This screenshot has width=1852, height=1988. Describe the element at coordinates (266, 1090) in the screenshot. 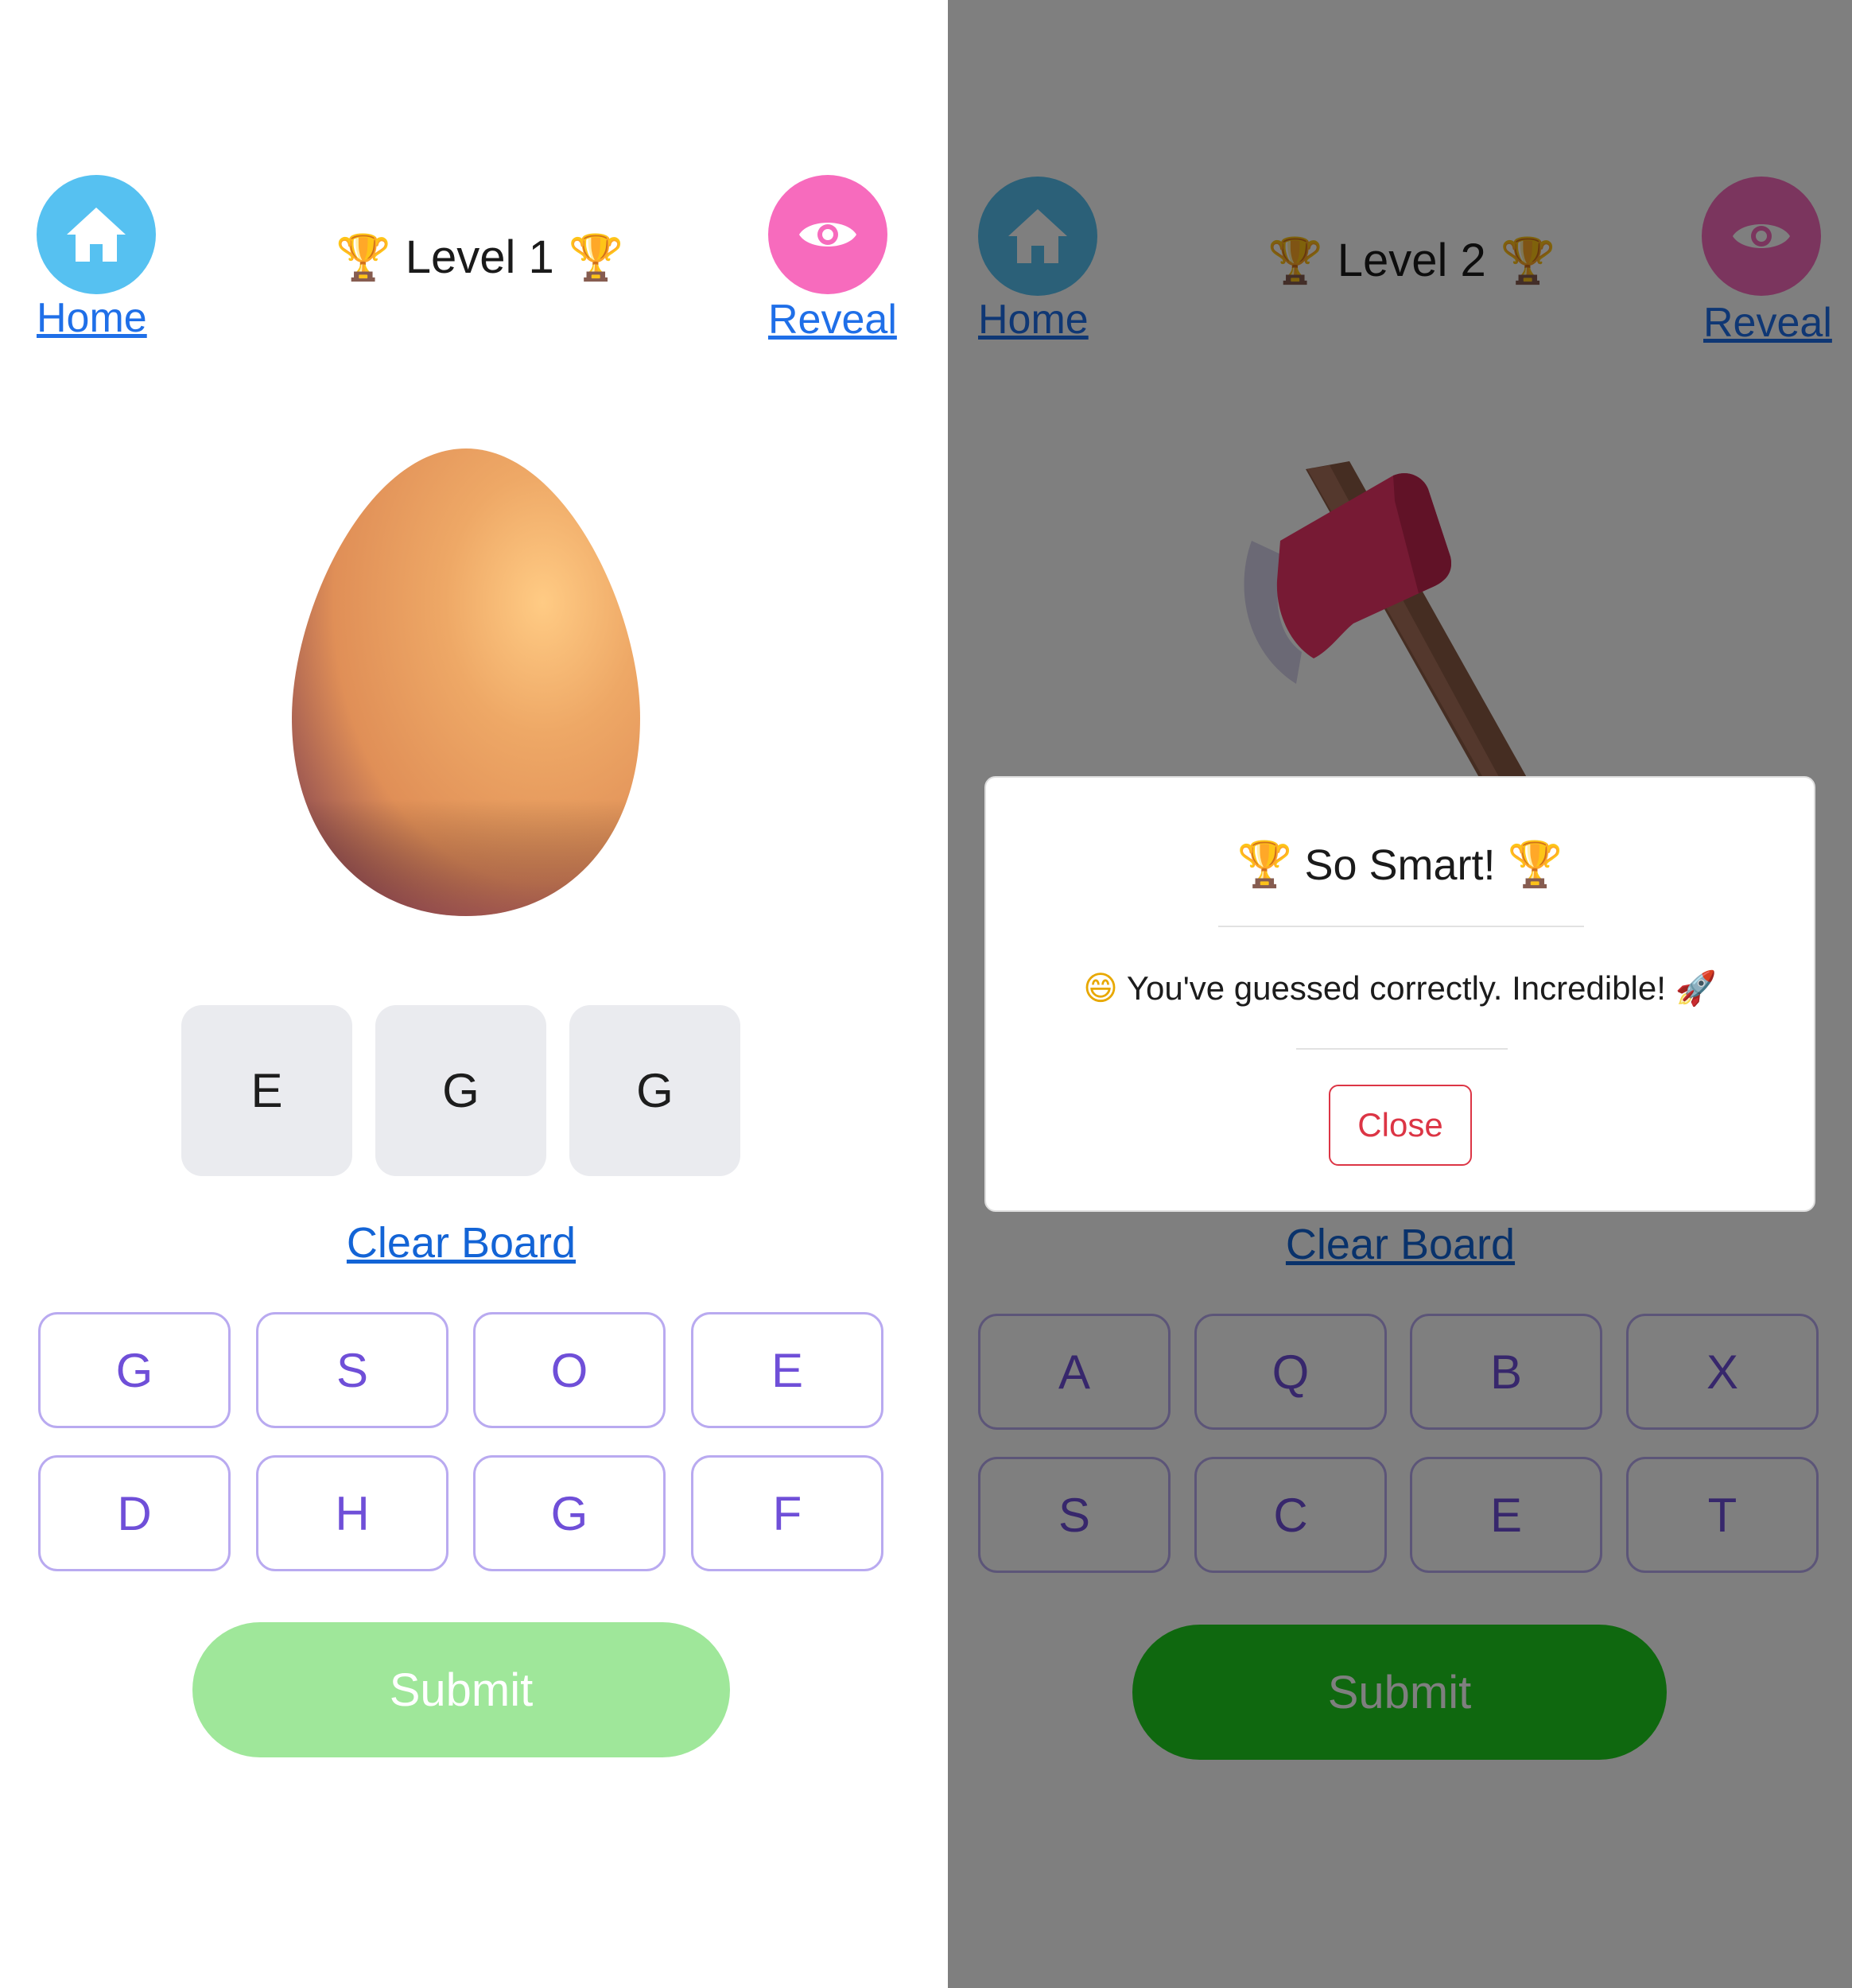

I see `answer-tile: E` at that location.